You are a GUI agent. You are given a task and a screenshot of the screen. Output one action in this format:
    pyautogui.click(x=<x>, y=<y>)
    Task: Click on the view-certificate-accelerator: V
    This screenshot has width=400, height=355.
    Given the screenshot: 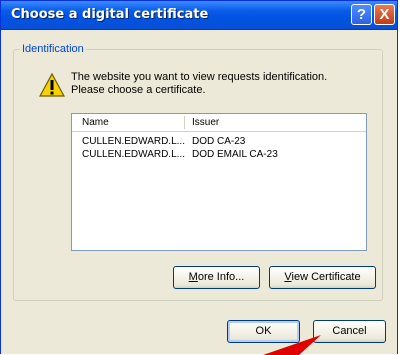 What is the action you would take?
    pyautogui.click(x=288, y=277)
    